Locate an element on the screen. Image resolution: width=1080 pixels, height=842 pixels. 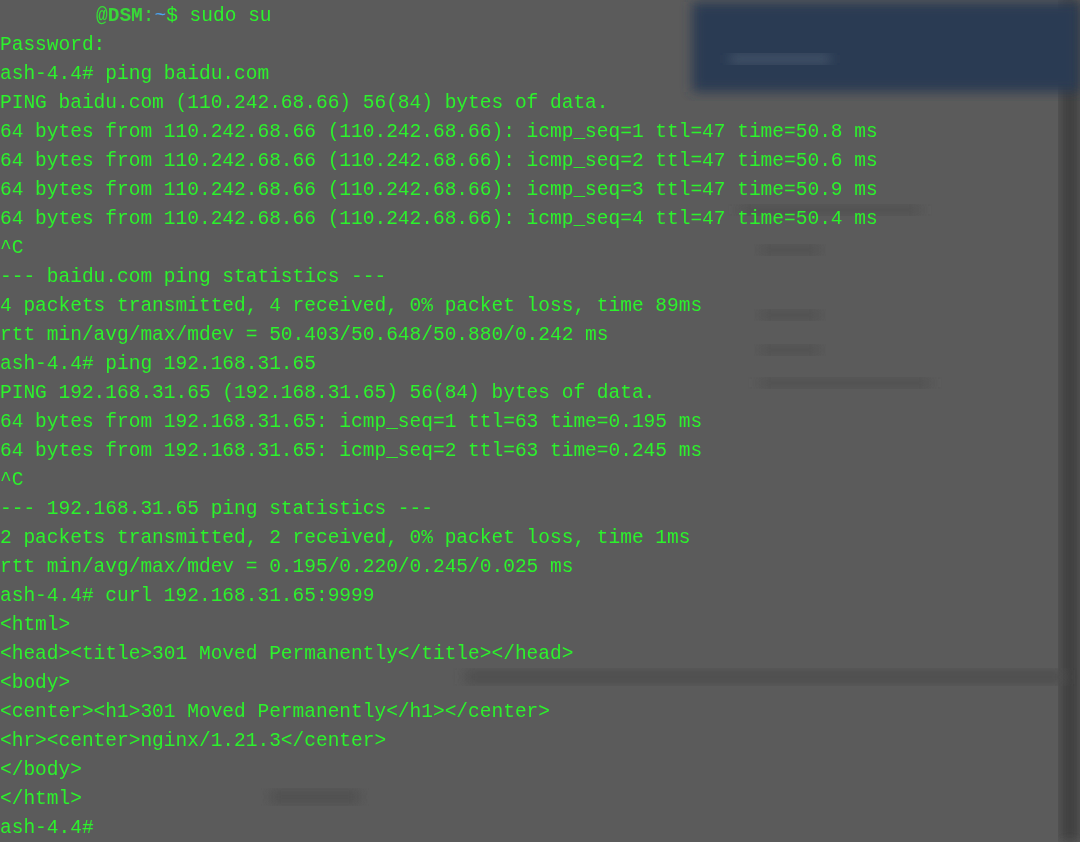
terminal-line: <head><title>301 Moved Permanently</title></head> is located at coordinates (287, 654).